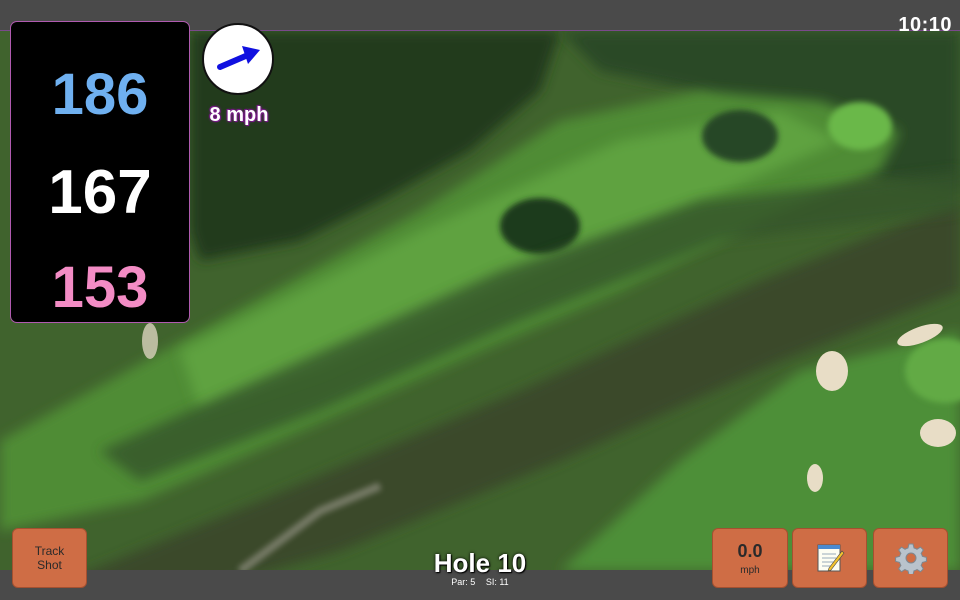 Image resolution: width=960 pixels, height=600 pixels. I want to click on track-shot-label-line2: Shot, so click(49, 565).